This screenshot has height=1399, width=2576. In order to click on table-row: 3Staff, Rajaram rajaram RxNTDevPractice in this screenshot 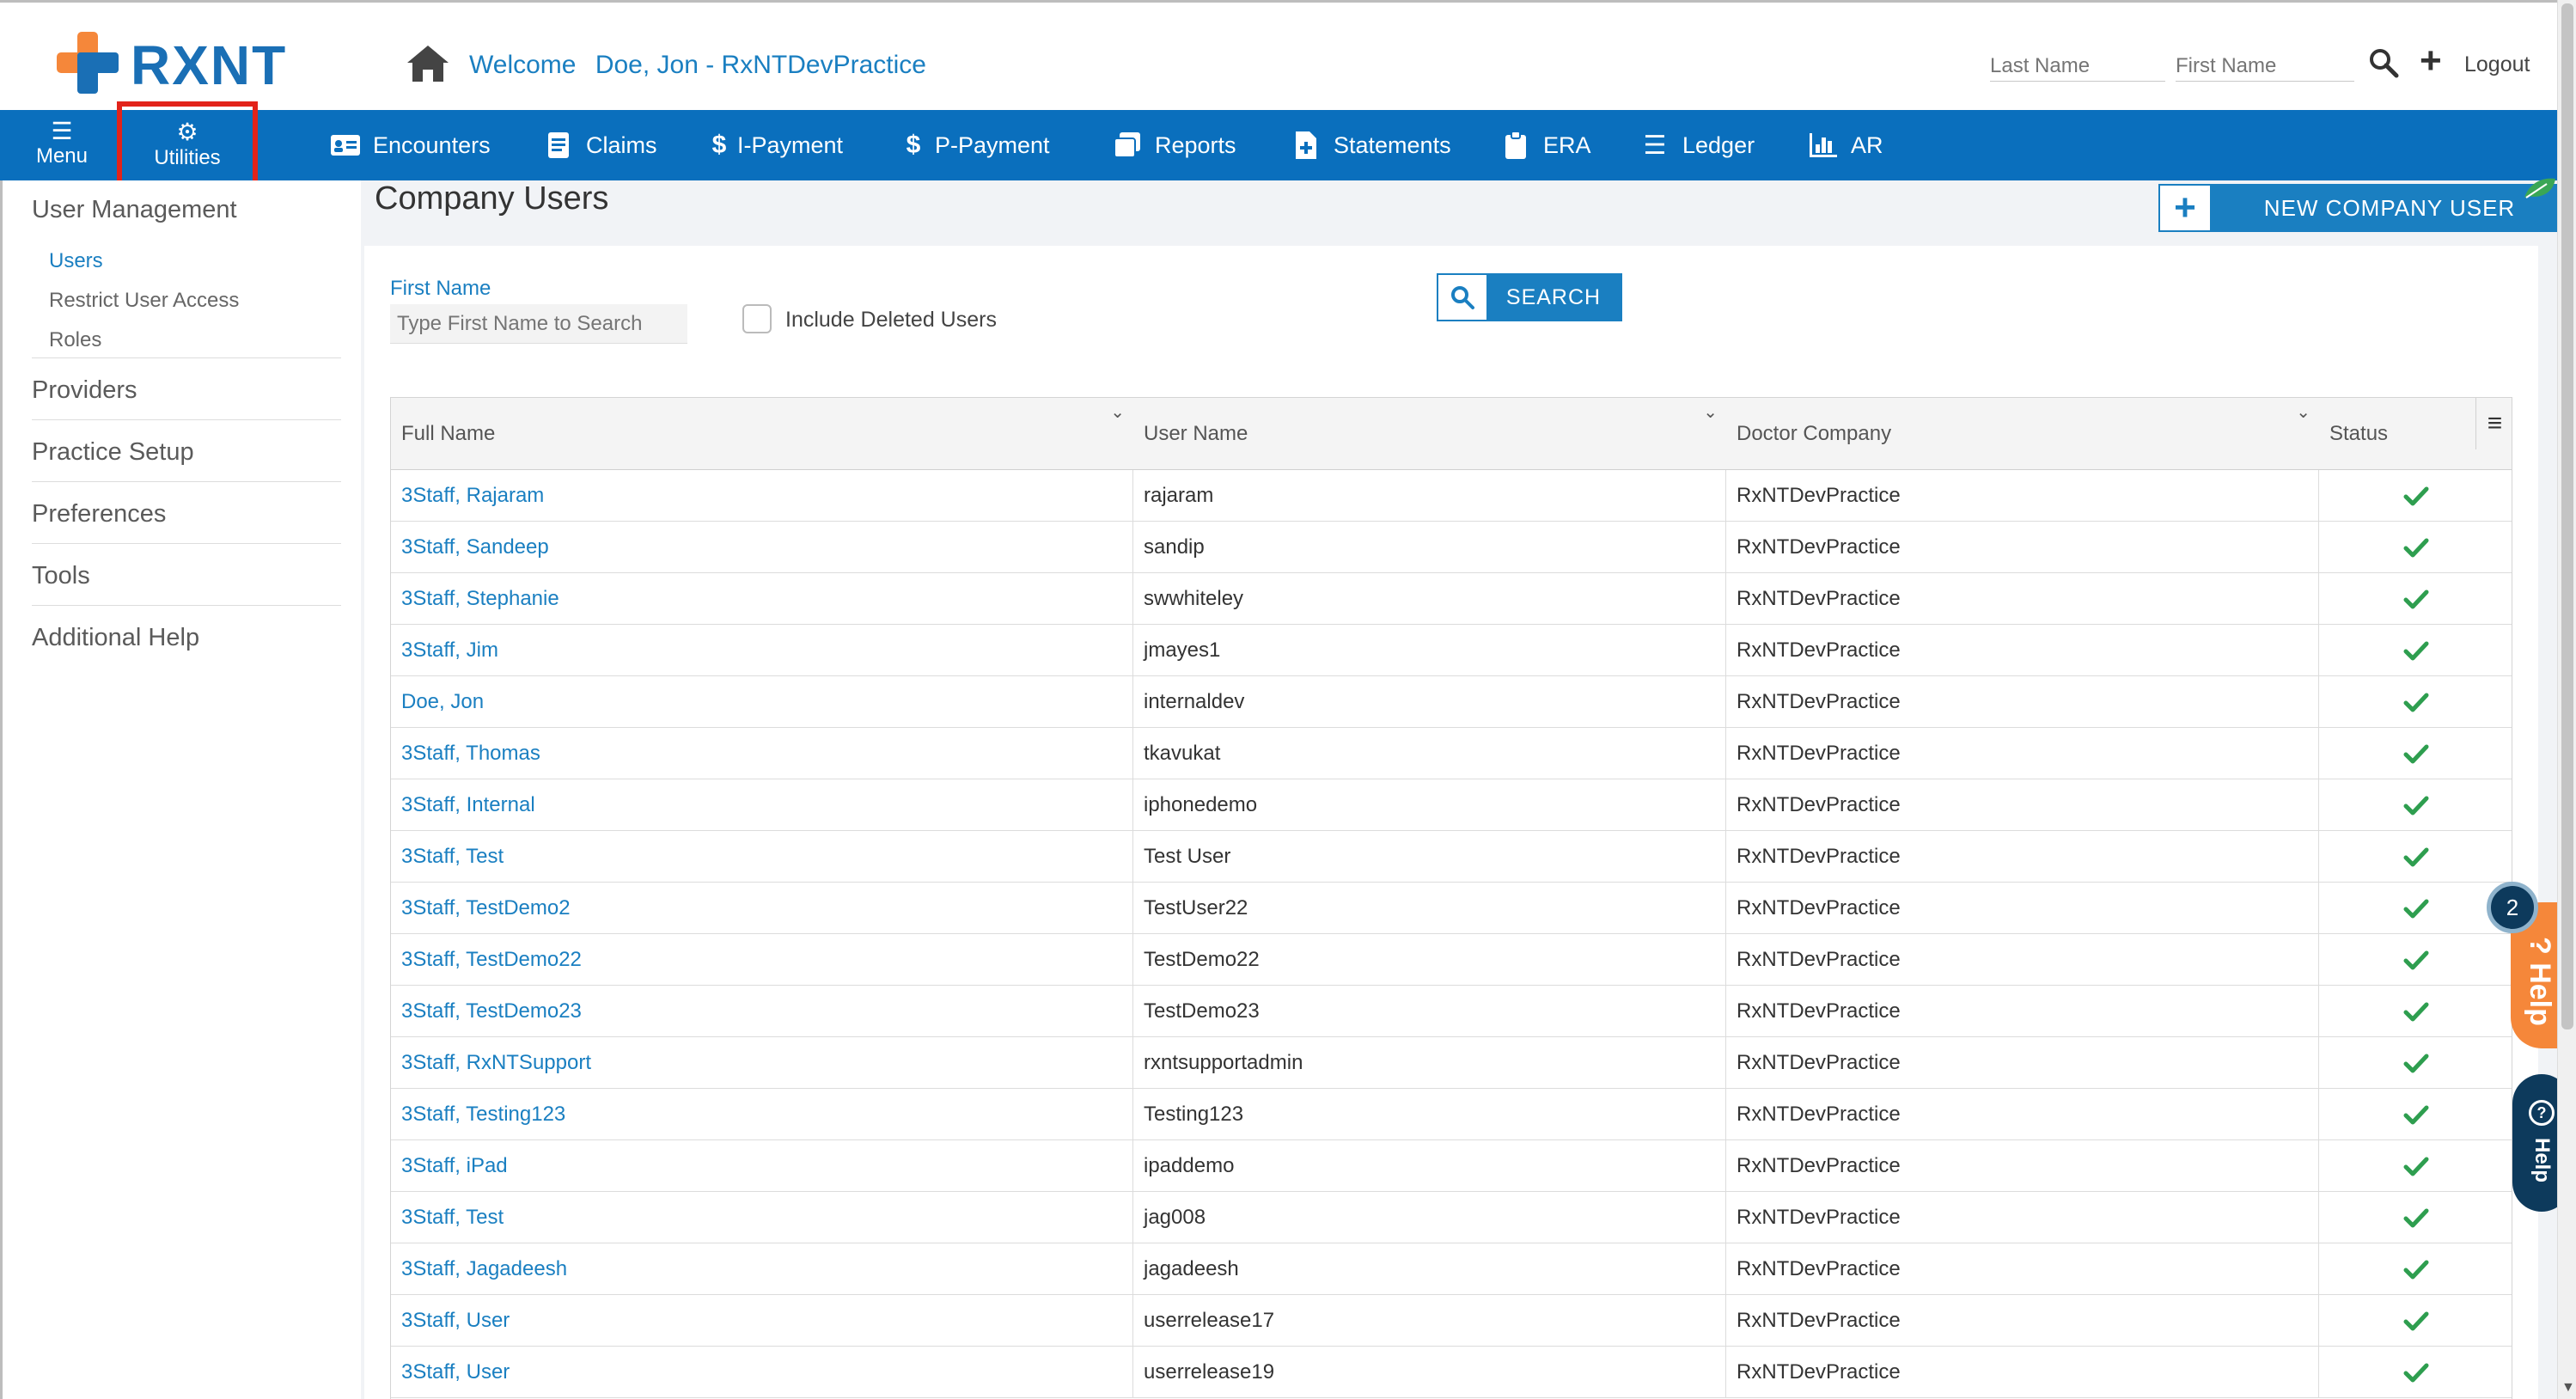, I will do `click(1451, 496)`.